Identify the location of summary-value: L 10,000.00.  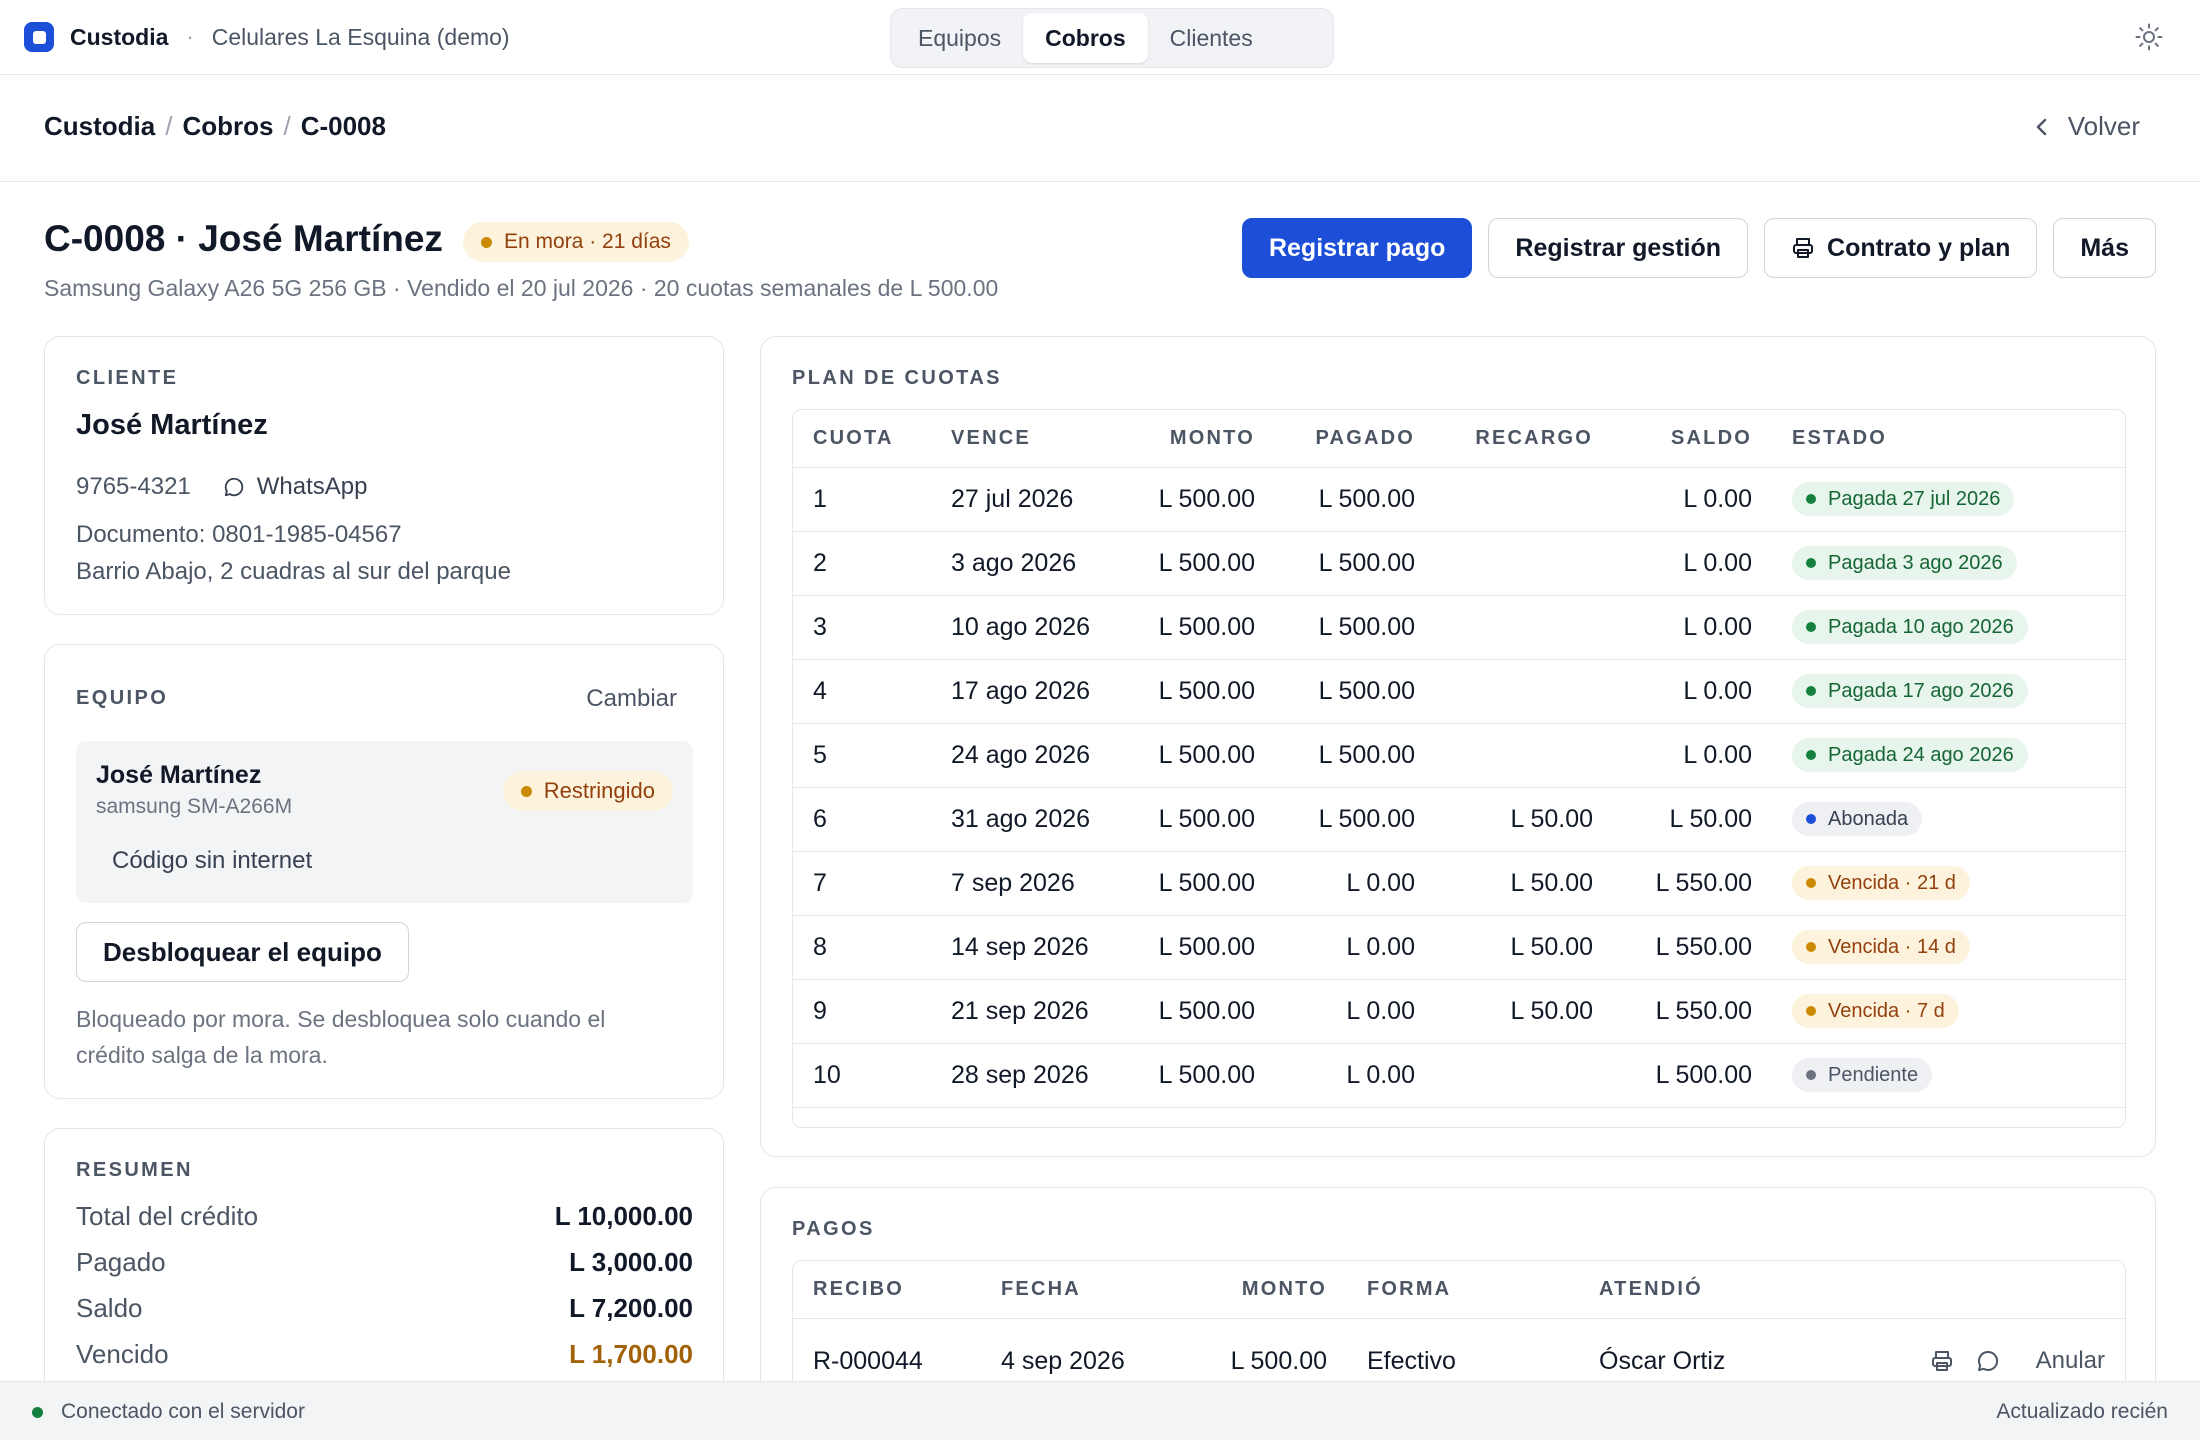
(623, 1216).